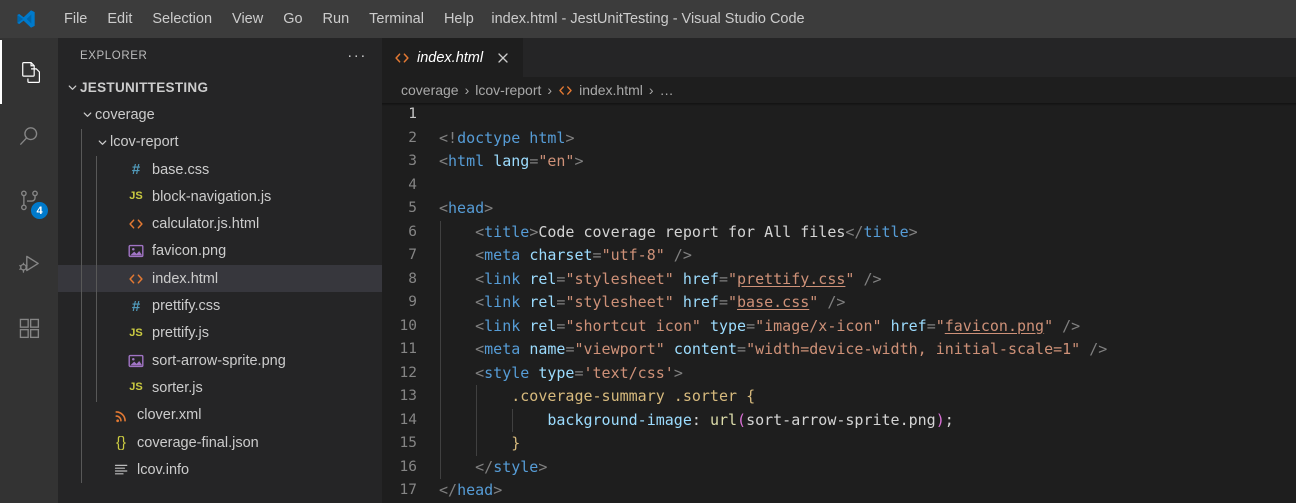  Describe the element at coordinates (220, 279) in the screenshot. I see `tree-file: index.html` at that location.